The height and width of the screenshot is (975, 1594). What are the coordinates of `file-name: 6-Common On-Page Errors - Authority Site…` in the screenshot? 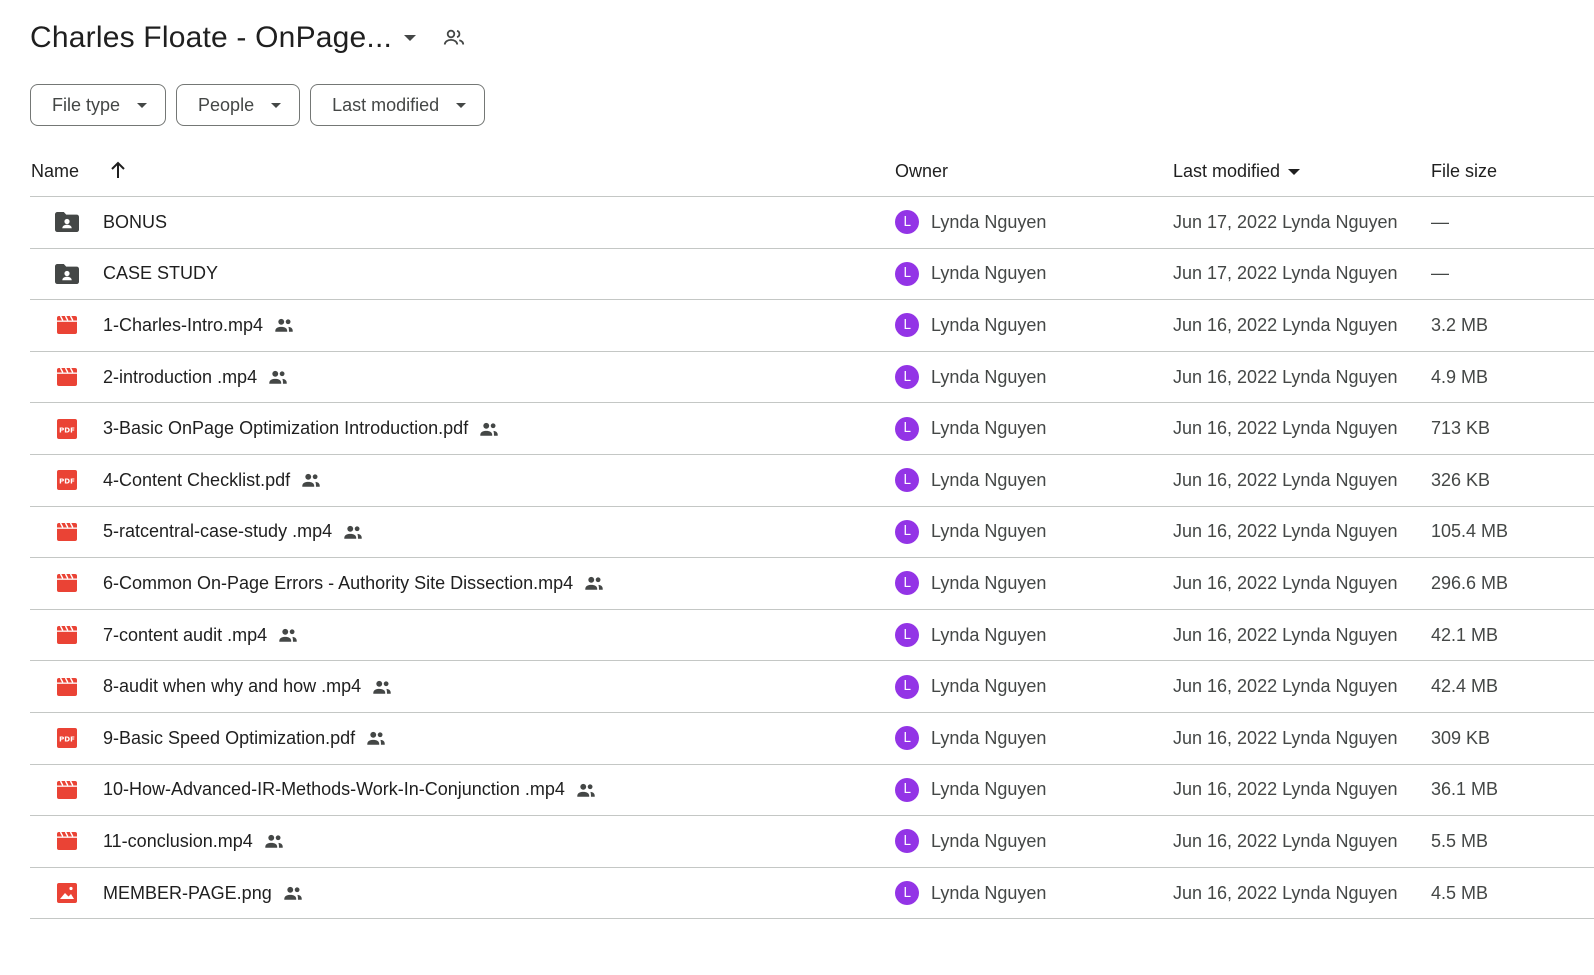 It's located at (338, 582).